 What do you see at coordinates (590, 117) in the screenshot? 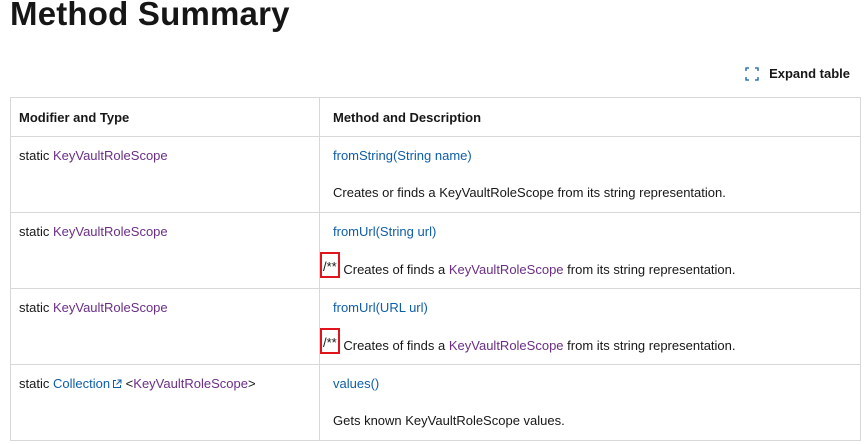
I see `header-method-description: Method and Description` at bounding box center [590, 117].